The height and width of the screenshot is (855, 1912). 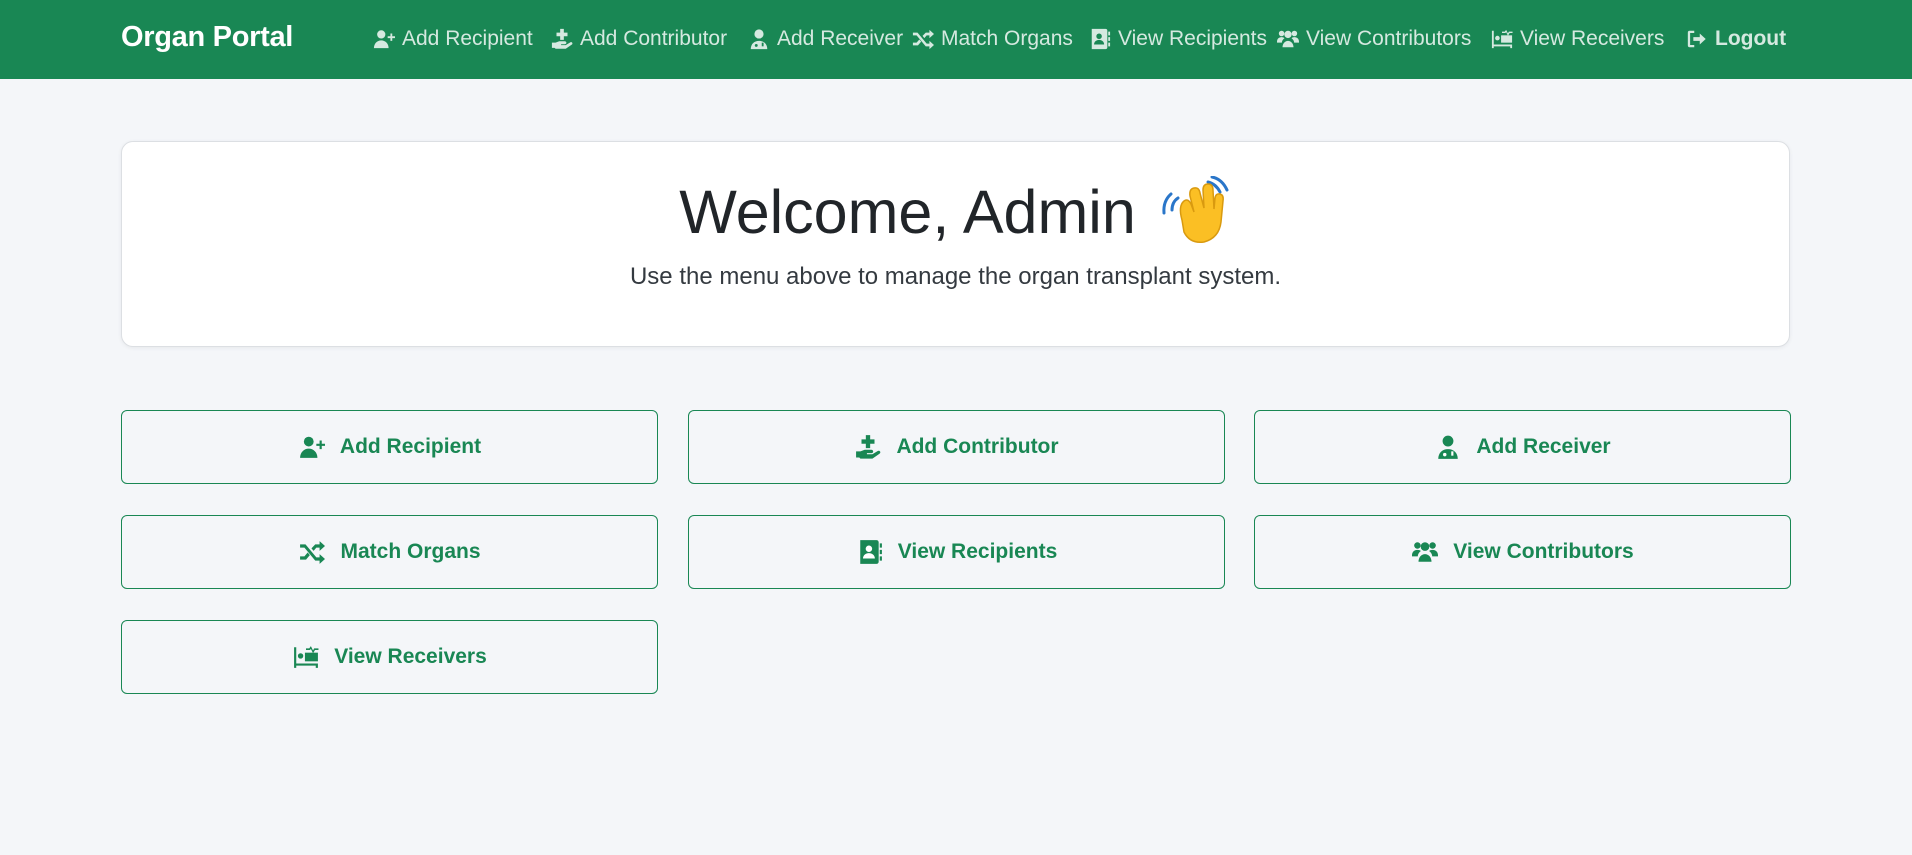 What do you see at coordinates (1193, 38) in the screenshot?
I see `nav-item-label: View Recipients` at bounding box center [1193, 38].